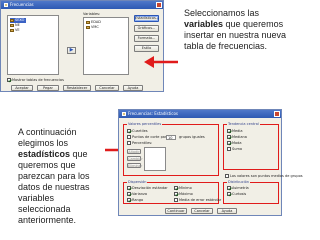 The image size is (320, 240). Describe the element at coordinates (71, 50) in the screenshot. I see `move-variable-button: ▶` at that location.